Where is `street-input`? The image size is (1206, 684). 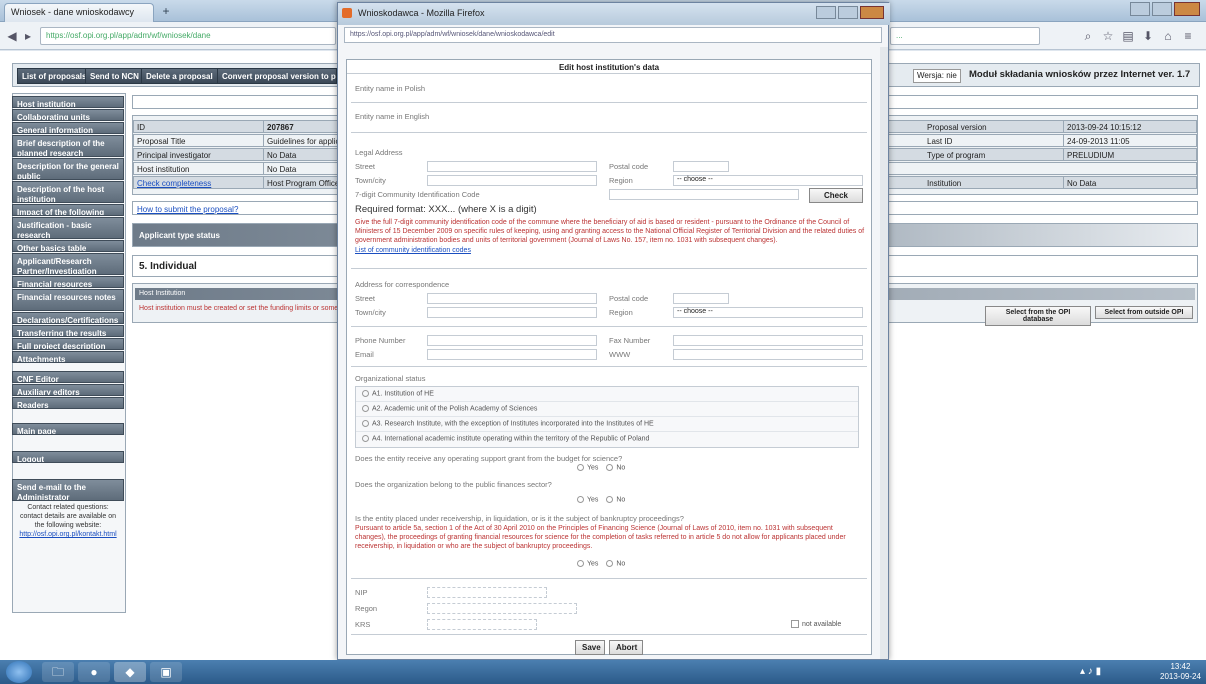 street-input is located at coordinates (512, 166).